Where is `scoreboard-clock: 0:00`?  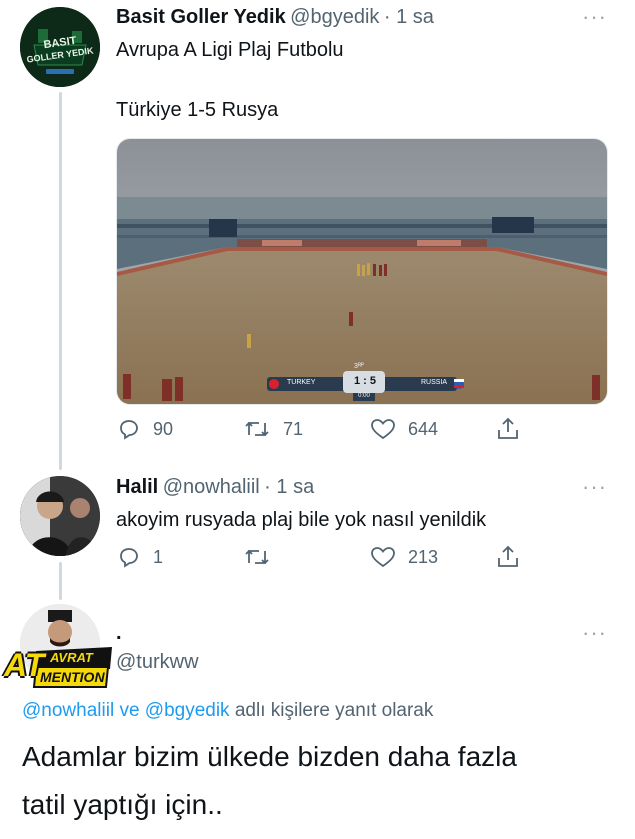 scoreboard-clock: 0:00 is located at coordinates (364, 396).